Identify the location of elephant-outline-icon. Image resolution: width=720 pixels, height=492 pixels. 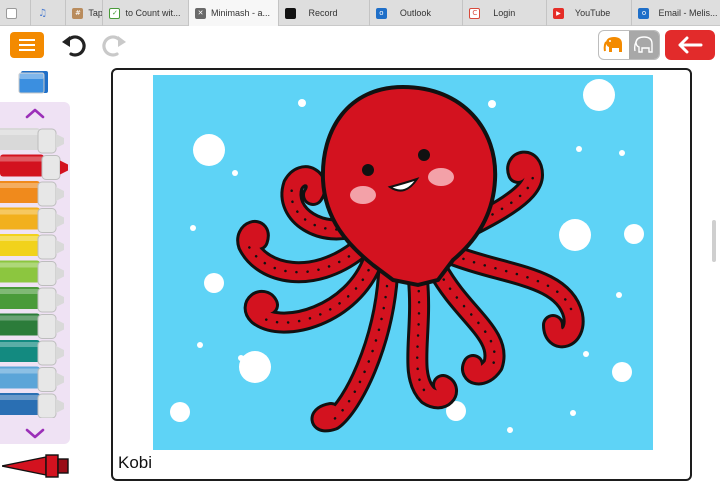
(643, 44).